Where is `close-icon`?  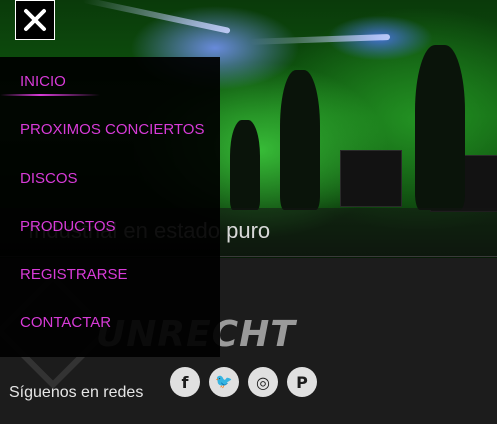 close-icon is located at coordinates (35, 20).